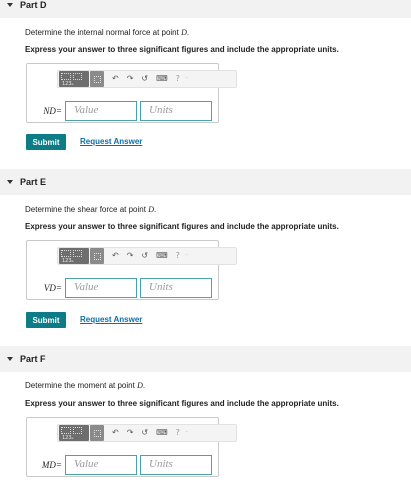  What do you see at coordinates (52, 111) in the screenshot?
I see `nd-label: ND=` at bounding box center [52, 111].